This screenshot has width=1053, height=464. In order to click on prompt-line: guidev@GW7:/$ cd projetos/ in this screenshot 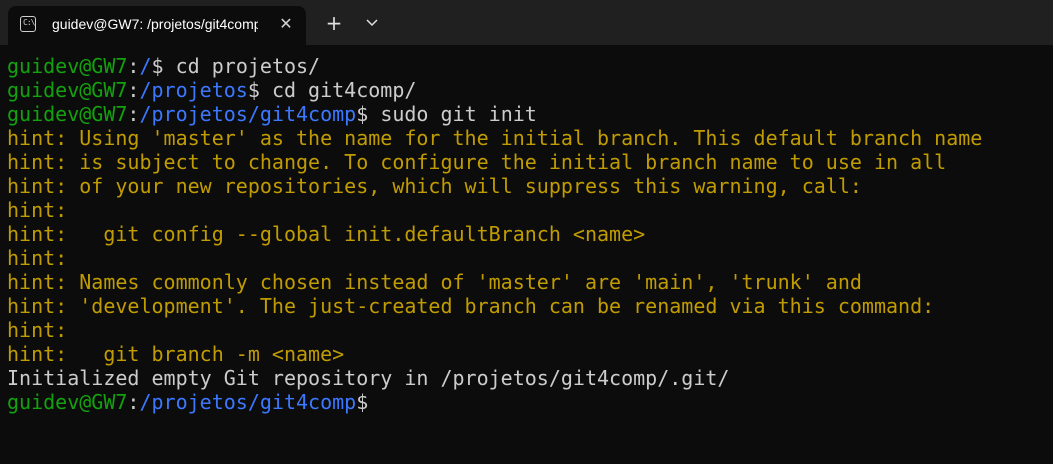, I will do `click(527, 66)`.